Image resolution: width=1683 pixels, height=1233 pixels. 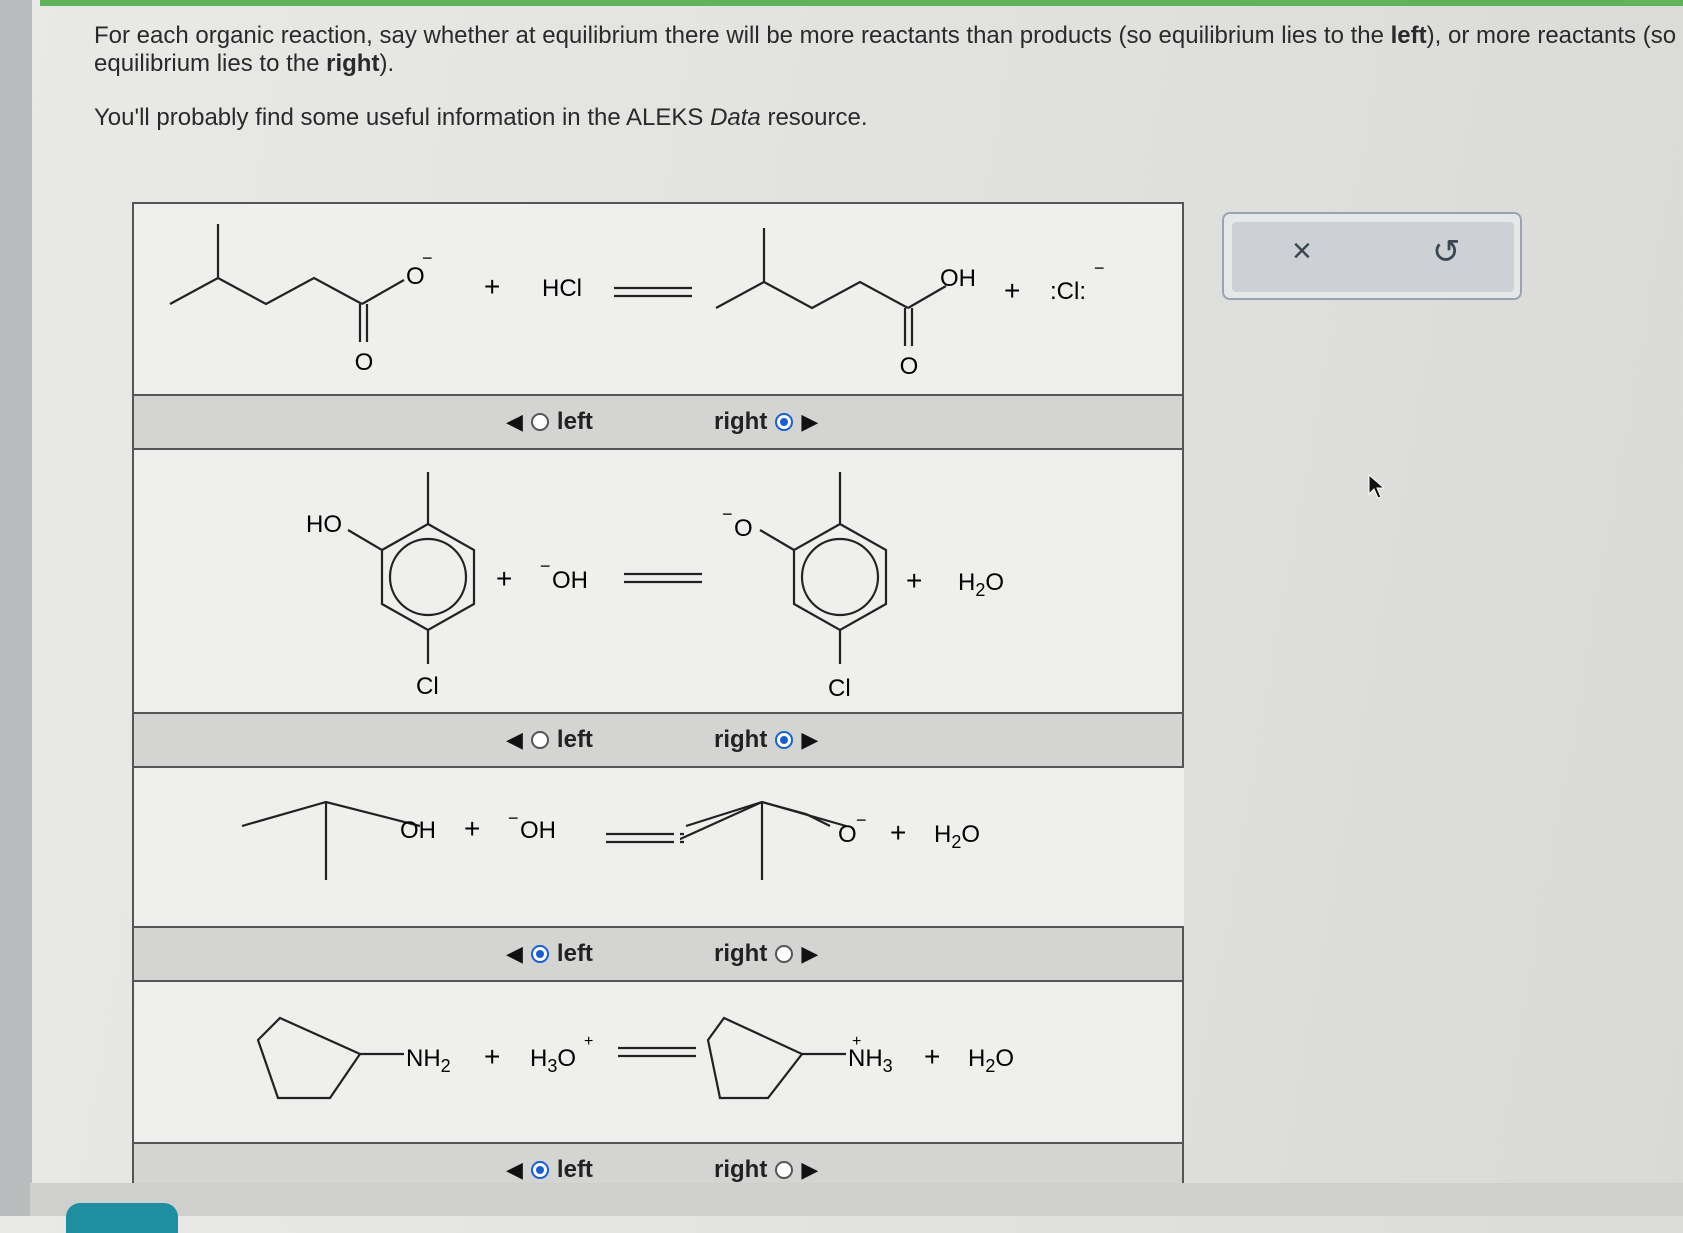 What do you see at coordinates (637, 302) in the screenshot?
I see `reaction-1-structures: O O − + HCl O OH + :Cl: −` at bounding box center [637, 302].